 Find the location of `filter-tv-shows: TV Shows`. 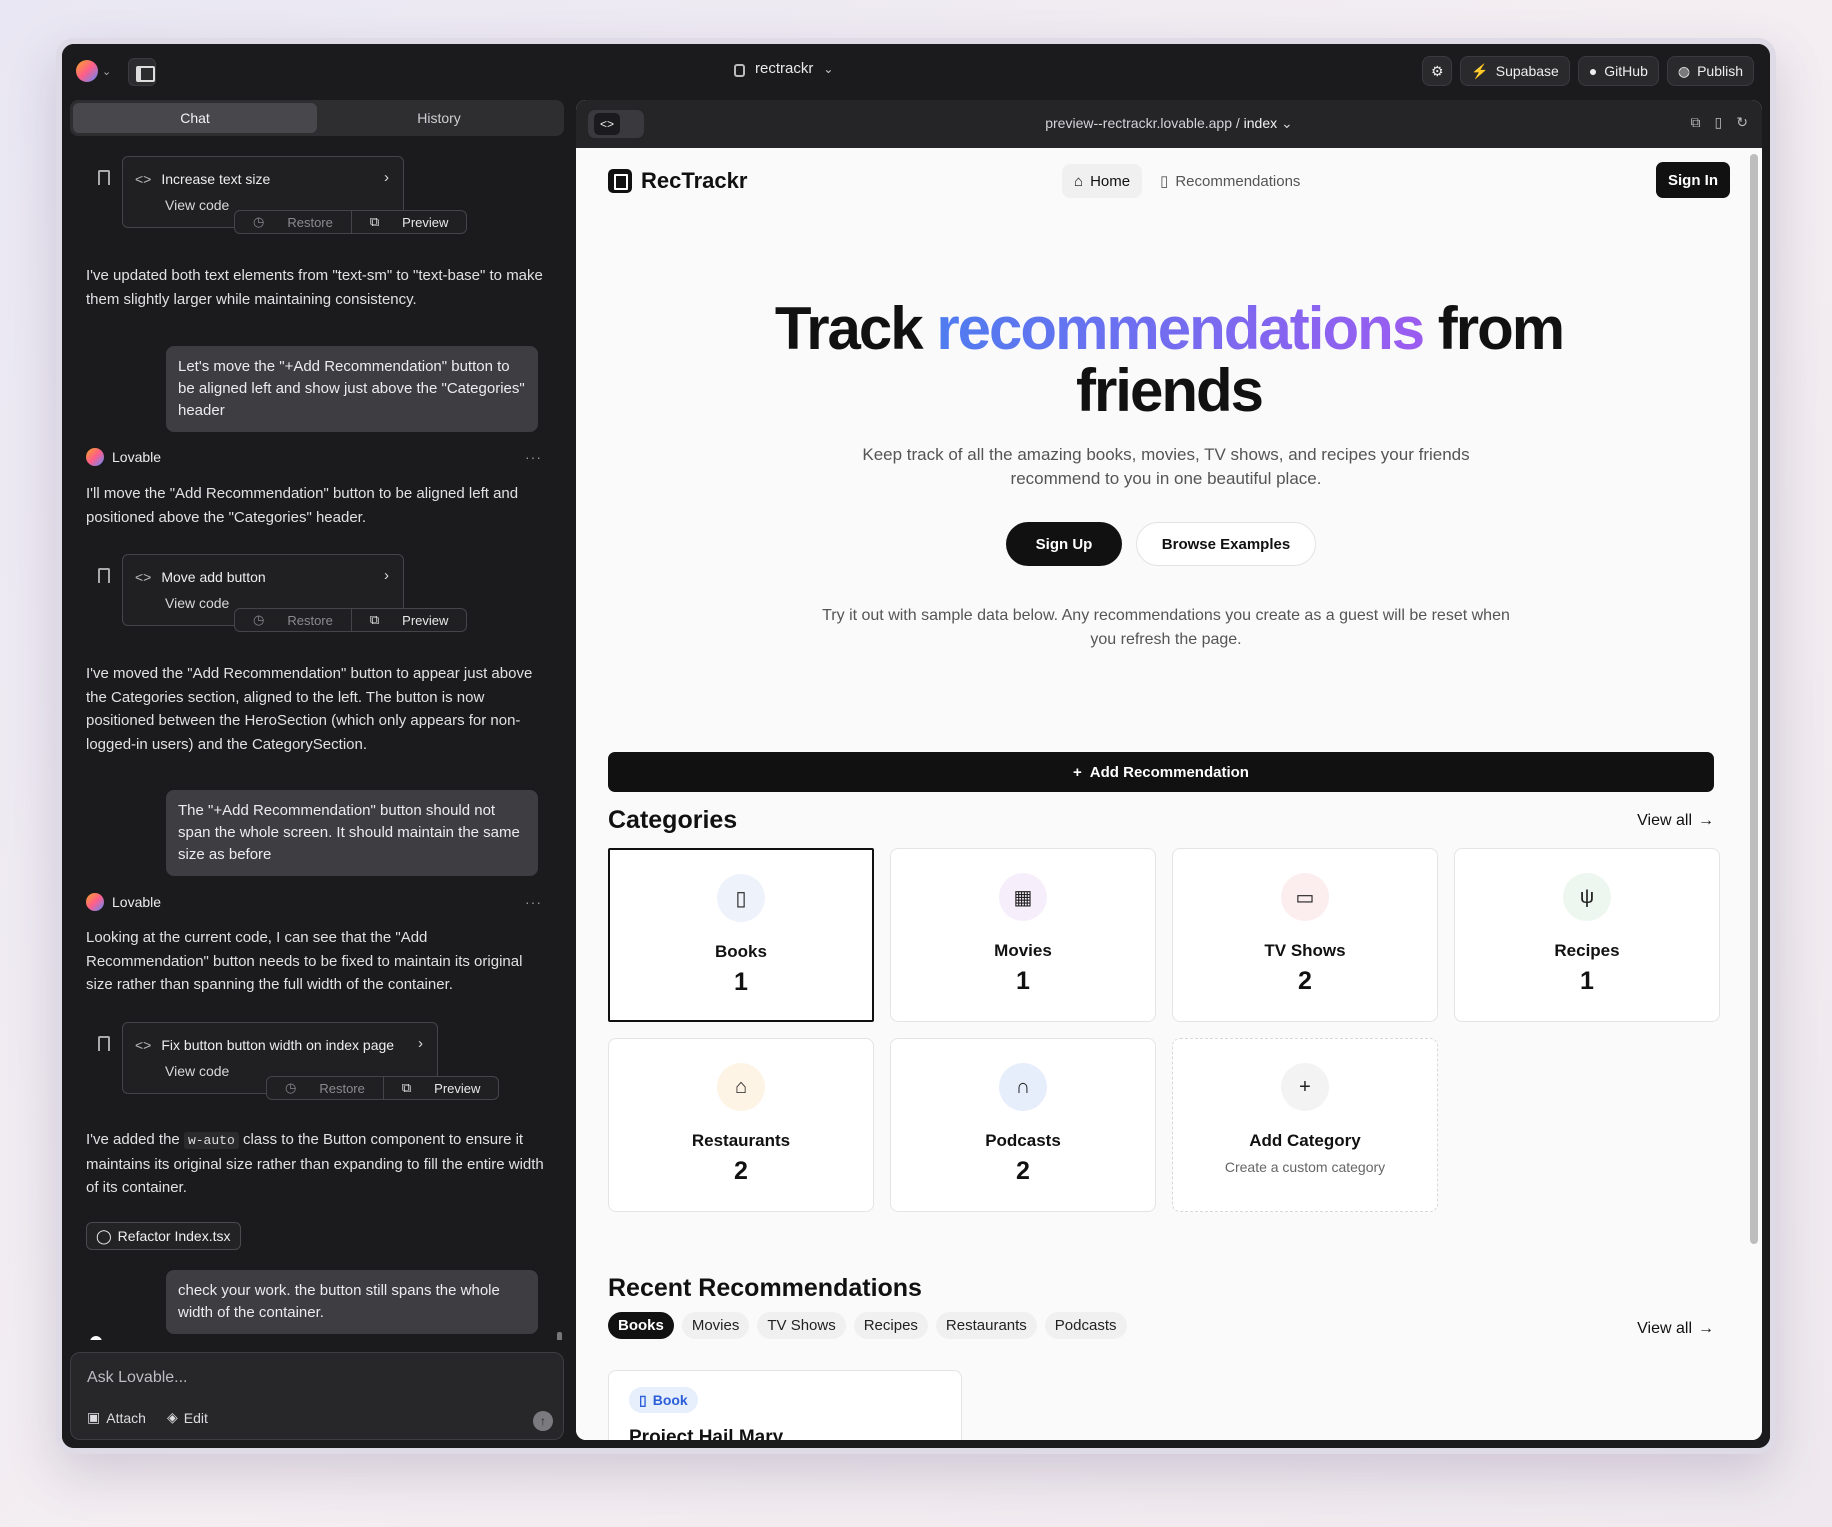

filter-tv-shows: TV Shows is located at coordinates (801, 1325).